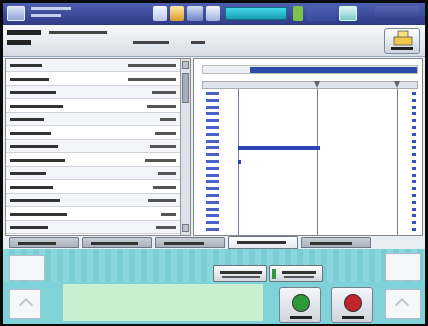  I want to click on target-marker-icon, so click(317, 84).